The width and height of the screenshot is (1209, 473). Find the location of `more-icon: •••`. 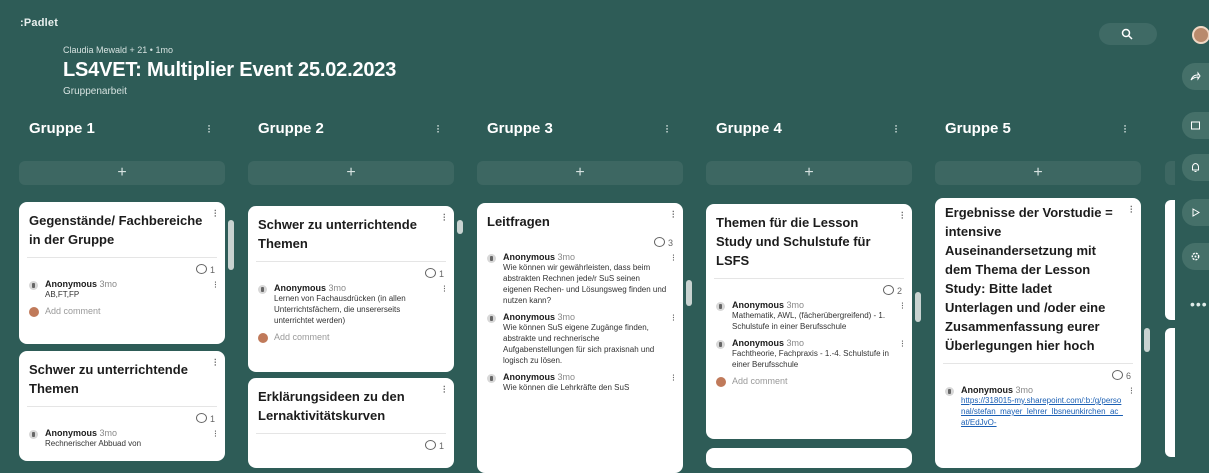

more-icon: ••• is located at coordinates (1199, 304).